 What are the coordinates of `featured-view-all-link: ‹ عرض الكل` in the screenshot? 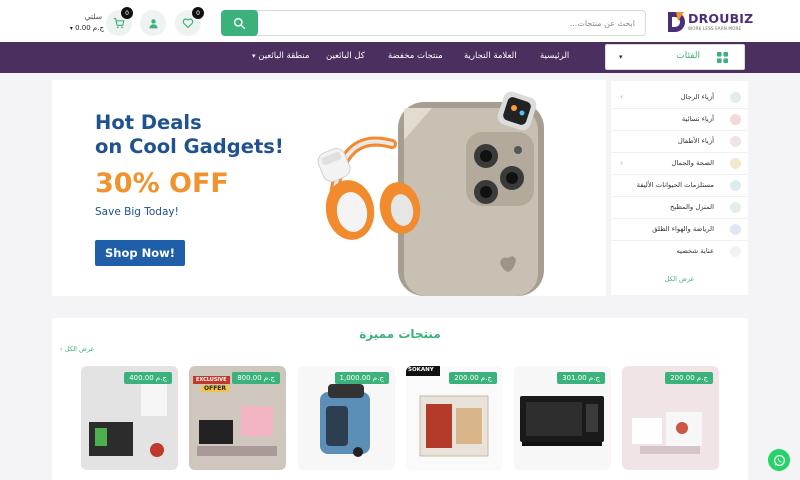 It's located at (77, 349).